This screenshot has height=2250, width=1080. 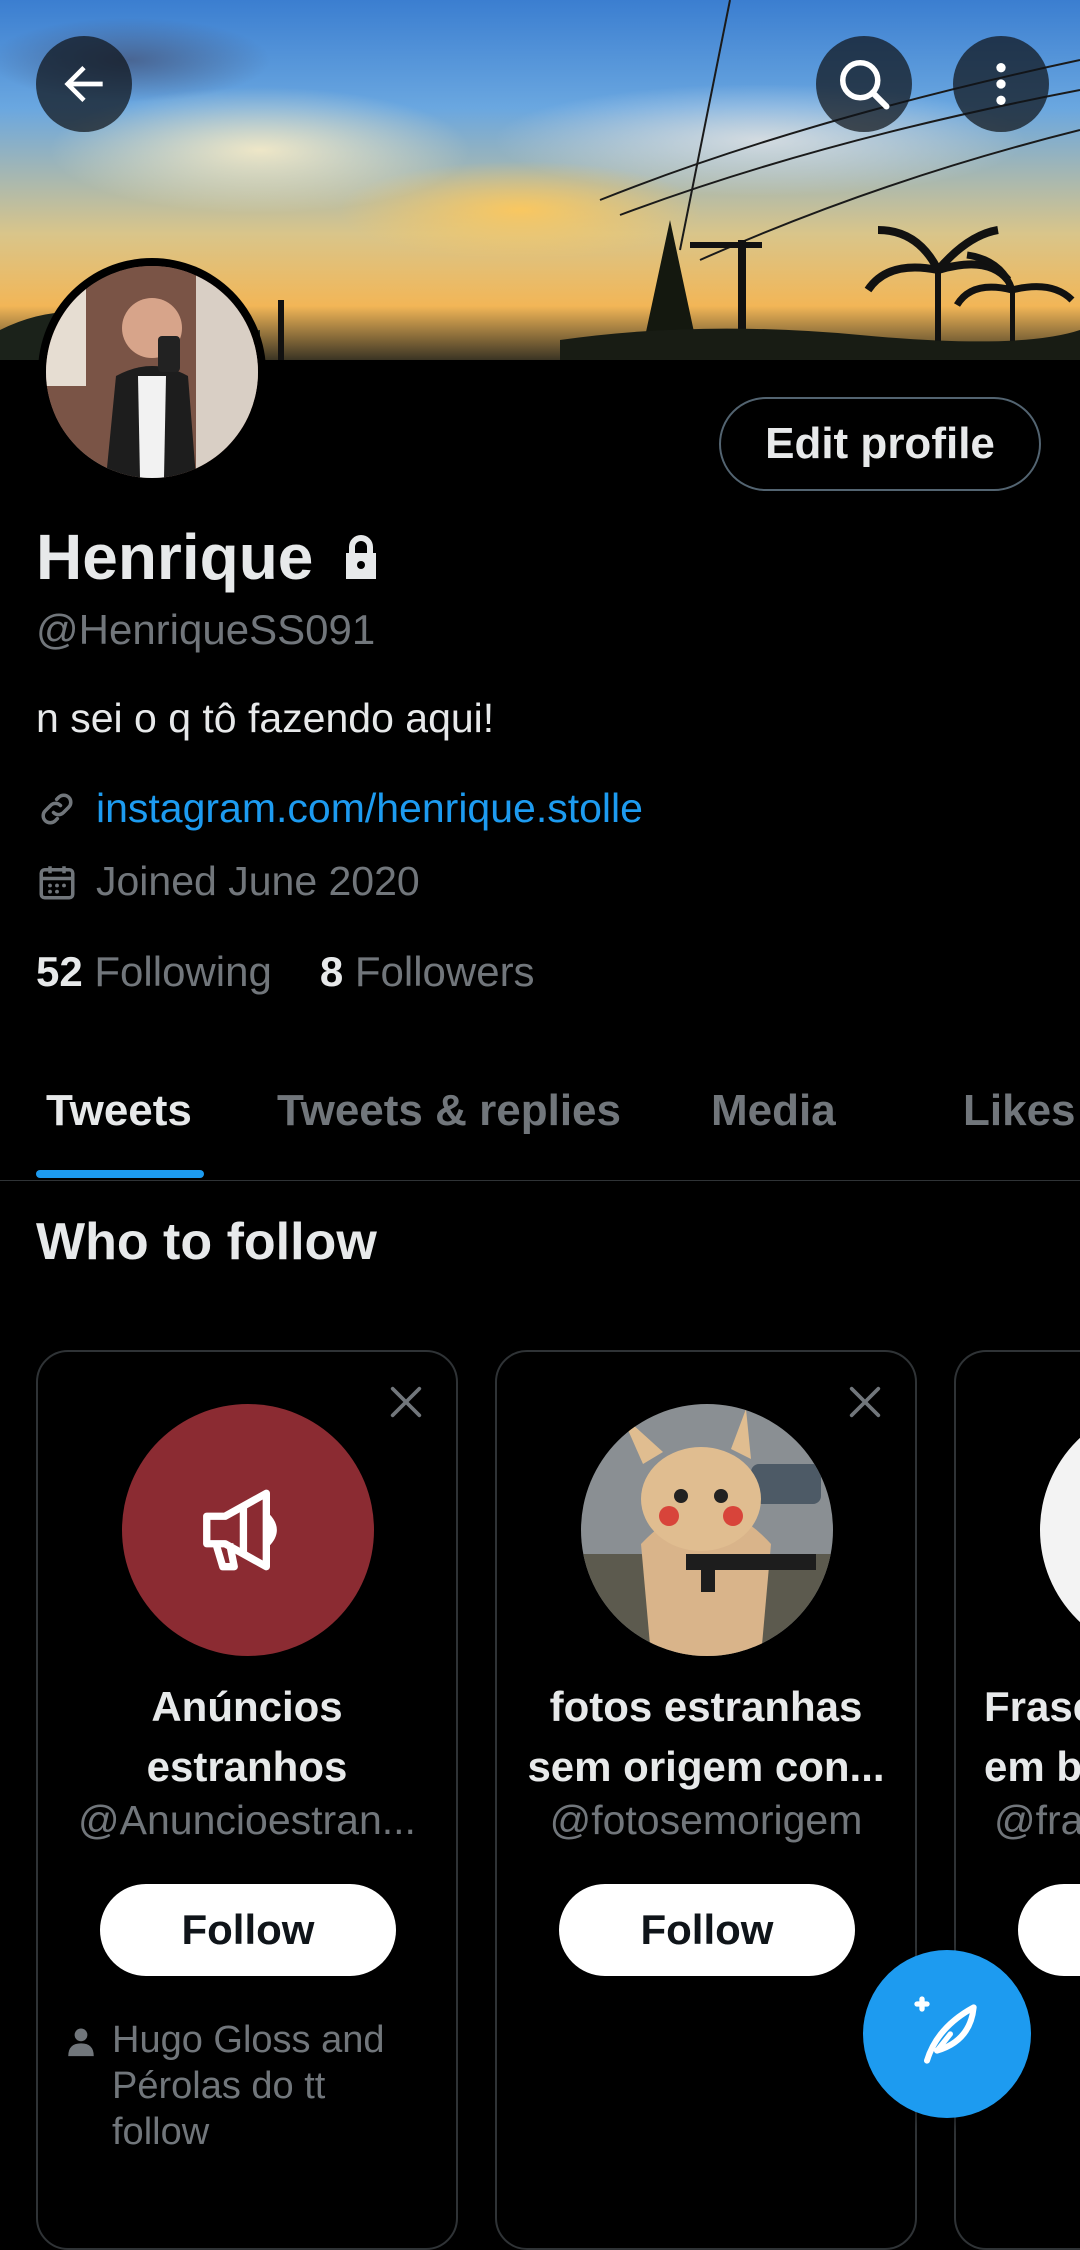 What do you see at coordinates (240, 1530) in the screenshot?
I see `megaphone-icon` at bounding box center [240, 1530].